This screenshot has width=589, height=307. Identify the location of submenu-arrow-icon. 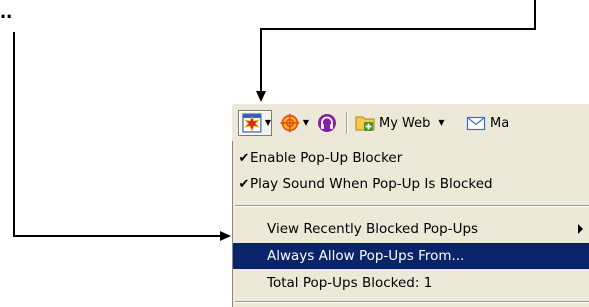
(580, 229).